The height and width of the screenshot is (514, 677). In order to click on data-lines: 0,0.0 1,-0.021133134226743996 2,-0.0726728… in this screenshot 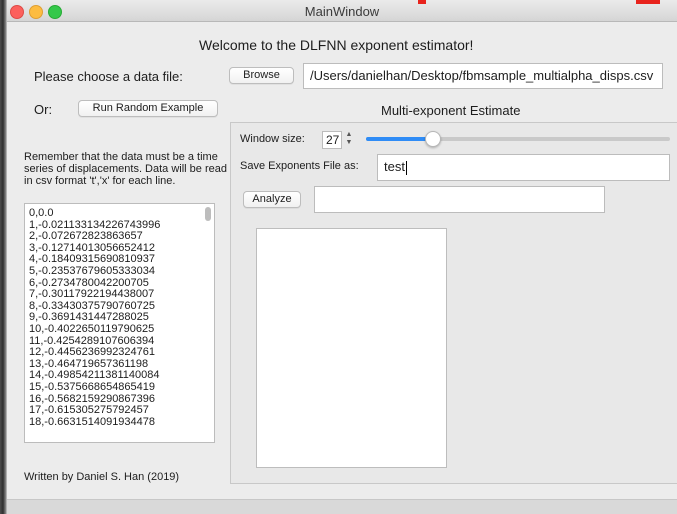, I will do `click(119, 316)`.